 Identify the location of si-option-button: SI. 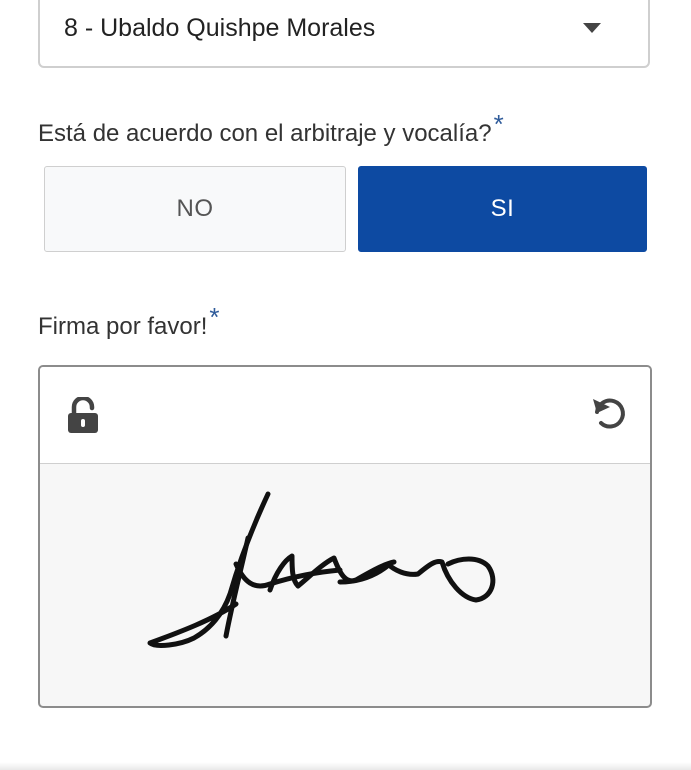
(502, 209).